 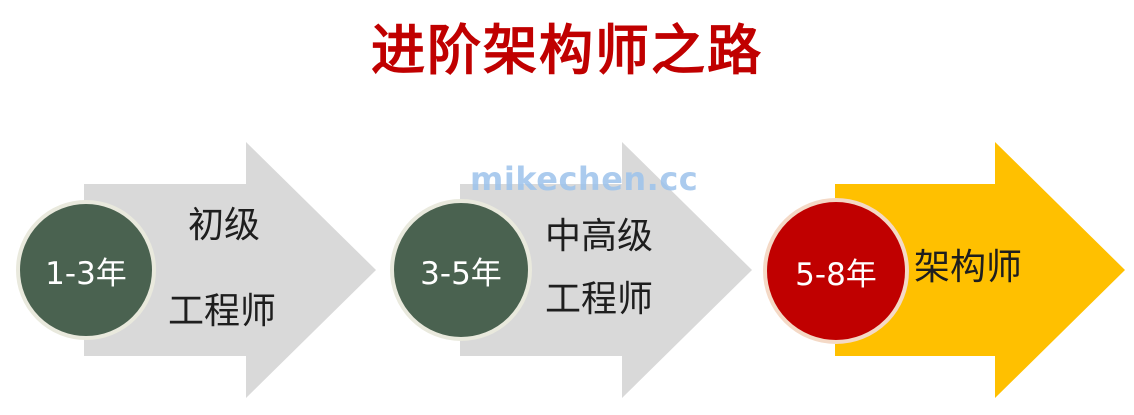 What do you see at coordinates (584, 179) in the screenshot?
I see `watermark-text: mikechen.cc` at bounding box center [584, 179].